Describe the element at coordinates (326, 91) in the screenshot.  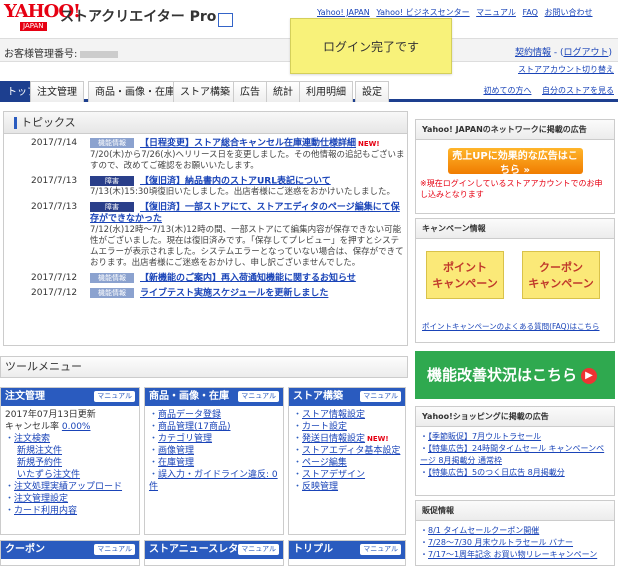
I see `tab-billing: 利用明細` at that location.